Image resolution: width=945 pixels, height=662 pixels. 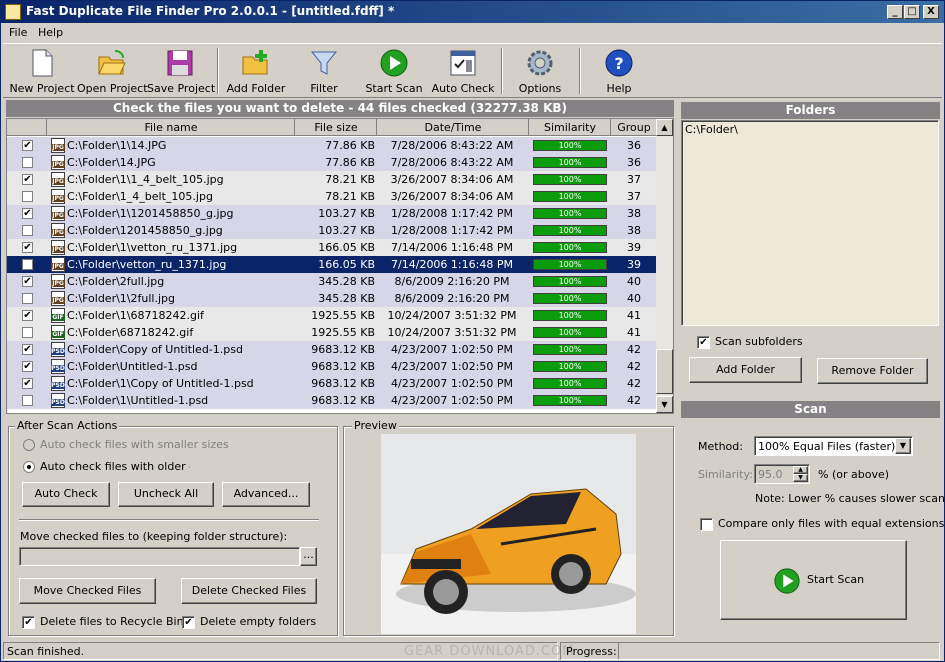 I want to click on stepper-up-icon: ▲, so click(x=800, y=470).